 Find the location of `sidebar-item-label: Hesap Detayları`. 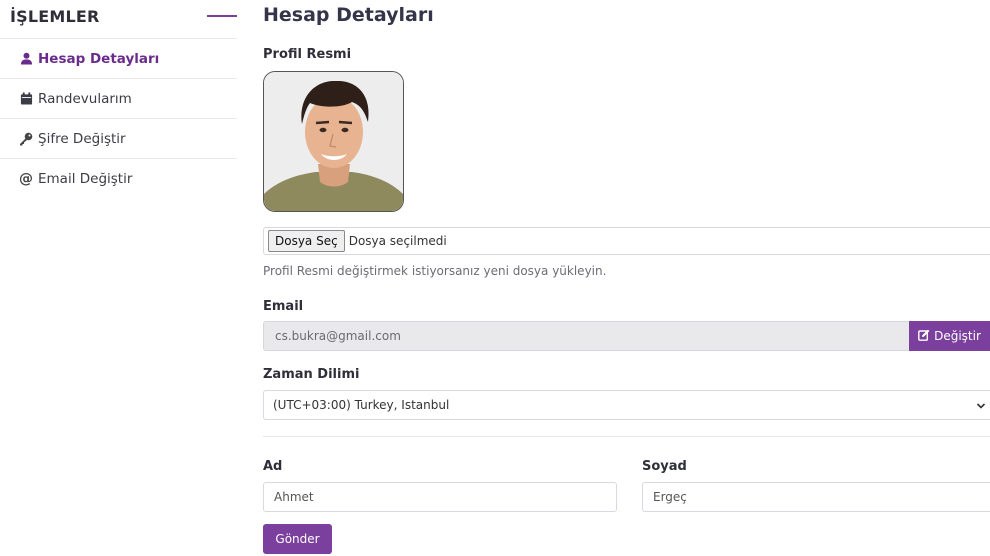

sidebar-item-label: Hesap Detayları is located at coordinates (99, 58).